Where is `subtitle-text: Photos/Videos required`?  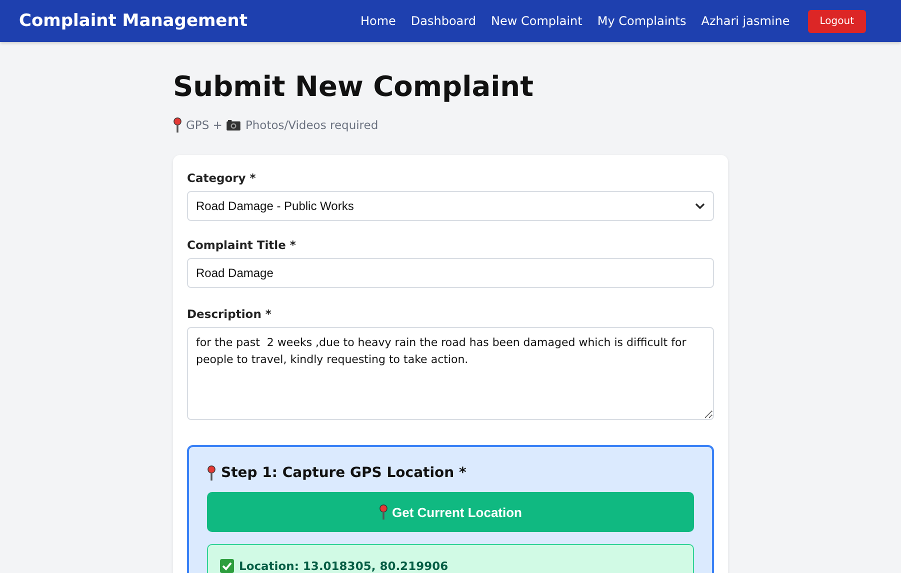
subtitle-text: Photos/Videos required is located at coordinates (311, 125).